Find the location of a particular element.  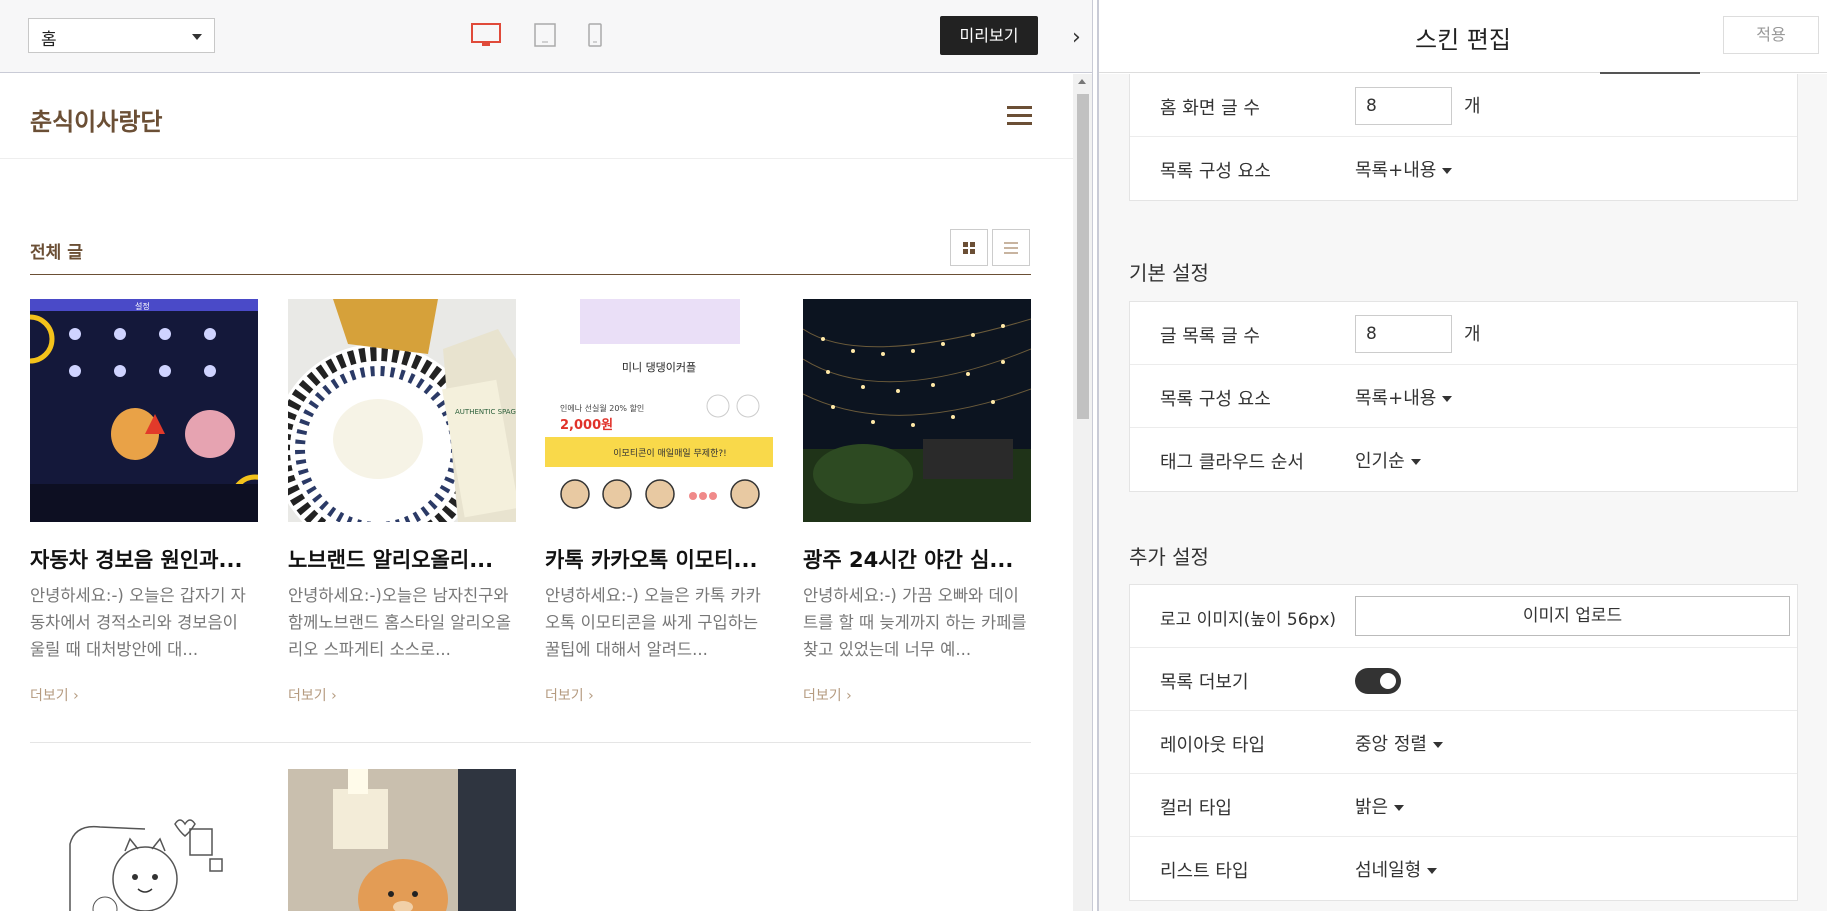

setting-row: 글 목록 글 수 8 개 is located at coordinates (1463, 333).